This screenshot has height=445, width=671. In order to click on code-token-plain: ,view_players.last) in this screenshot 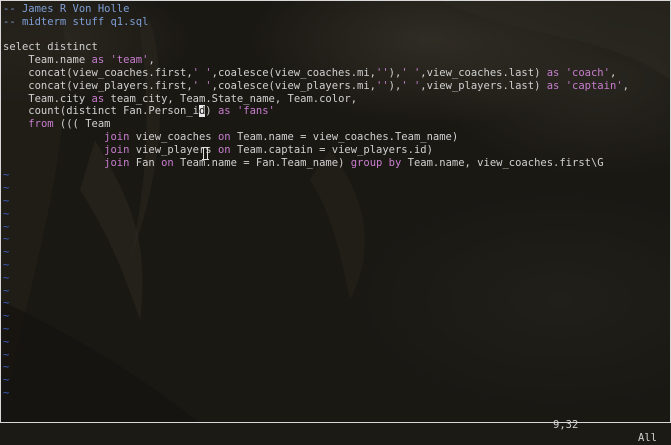, I will do `click(483, 85)`.